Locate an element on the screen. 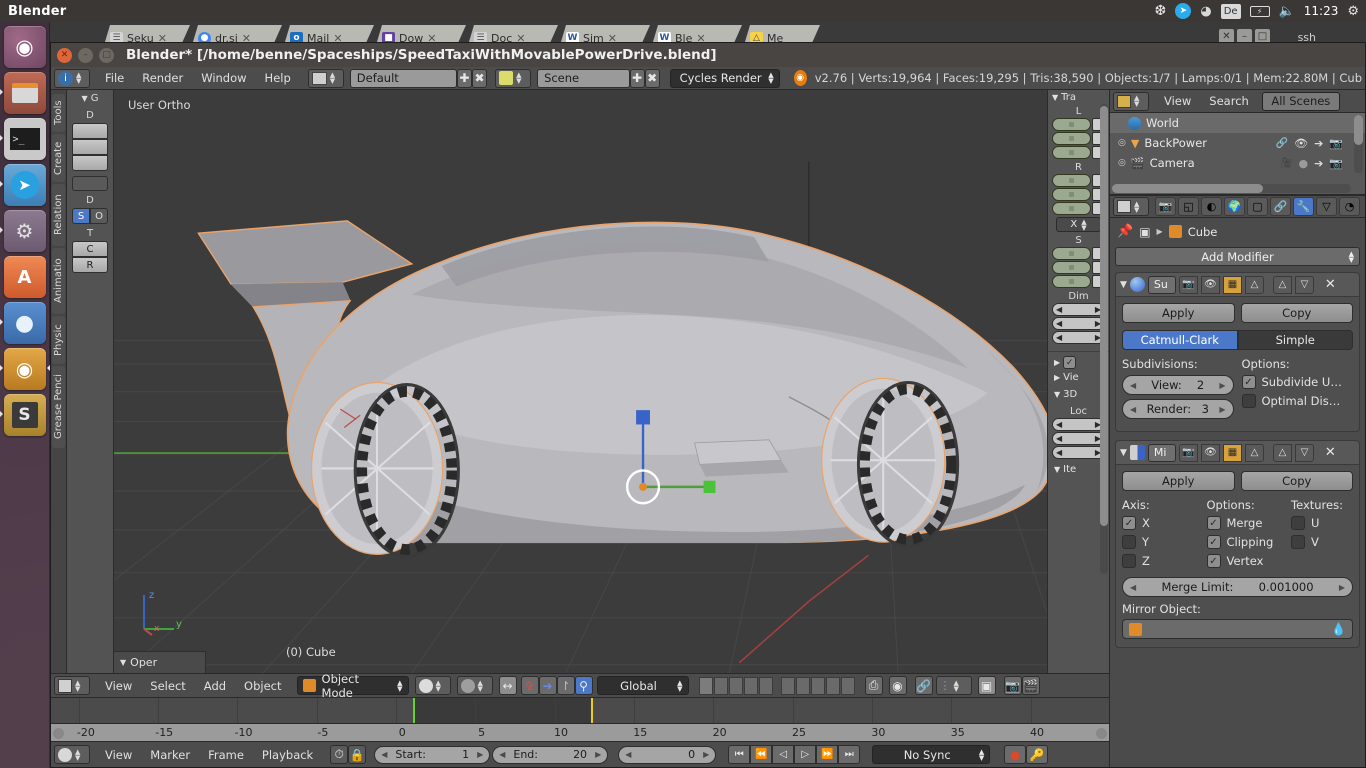  rotation-x-row is located at coordinates (1078, 180).